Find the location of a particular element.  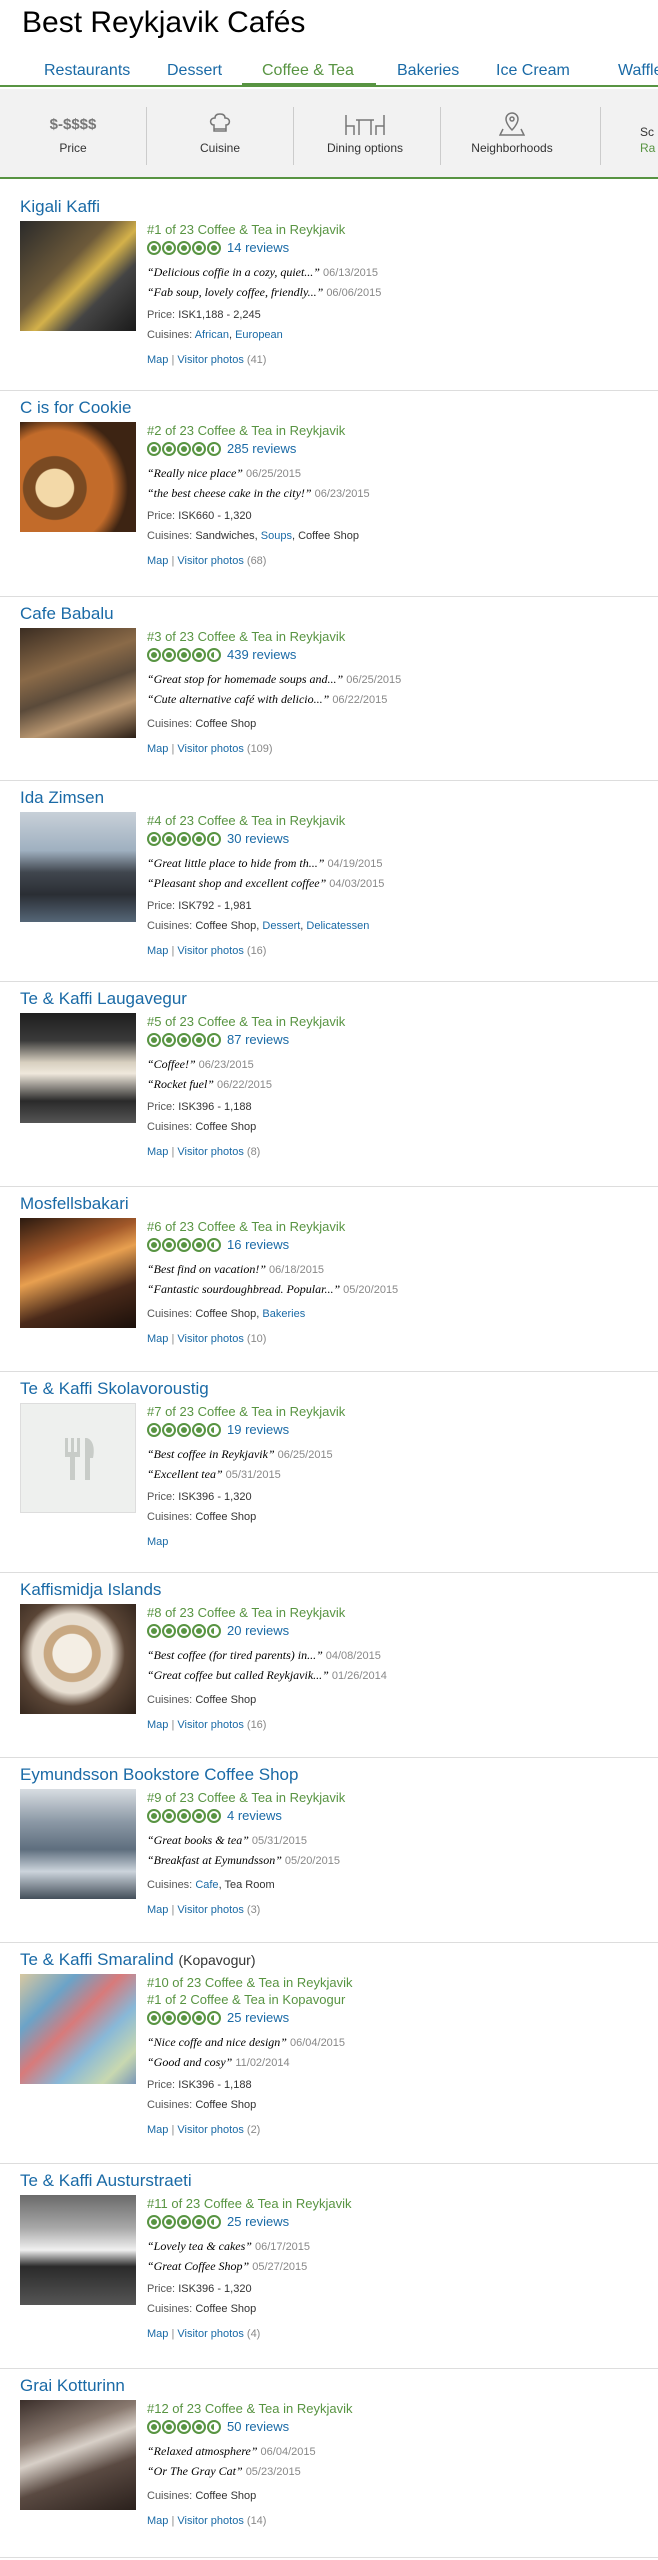

listing-name-text: Kaffismidja Islands is located at coordinates (90, 1589).